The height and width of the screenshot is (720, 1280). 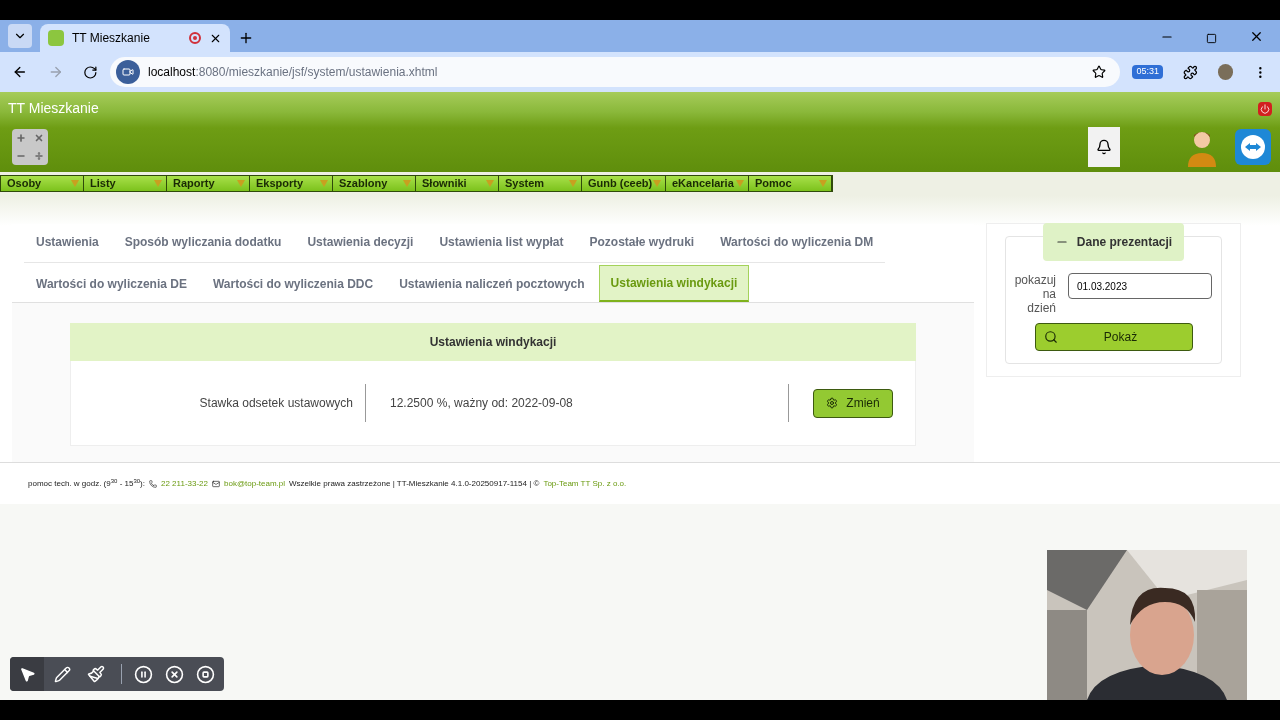 What do you see at coordinates (184, 483) in the screenshot?
I see `phone-link: 22 211-33-22` at bounding box center [184, 483].